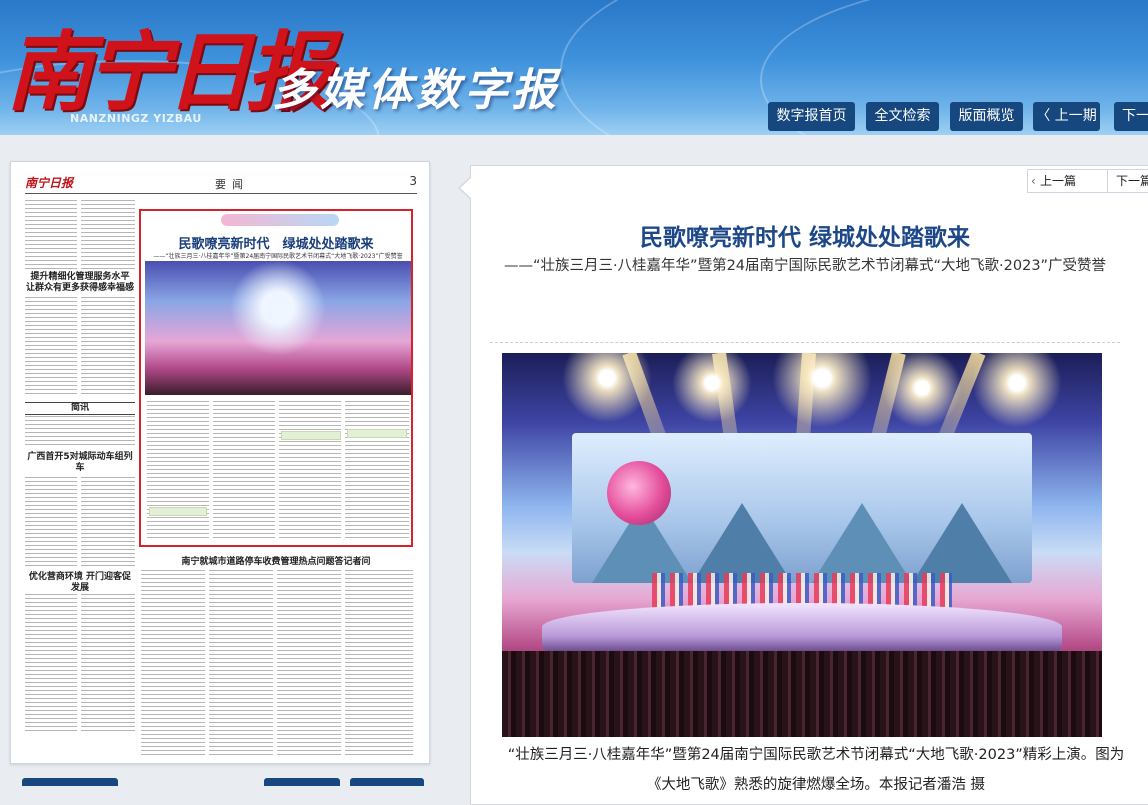 The image size is (1148, 805). What do you see at coordinates (802, 694) in the screenshot?
I see `audience` at bounding box center [802, 694].